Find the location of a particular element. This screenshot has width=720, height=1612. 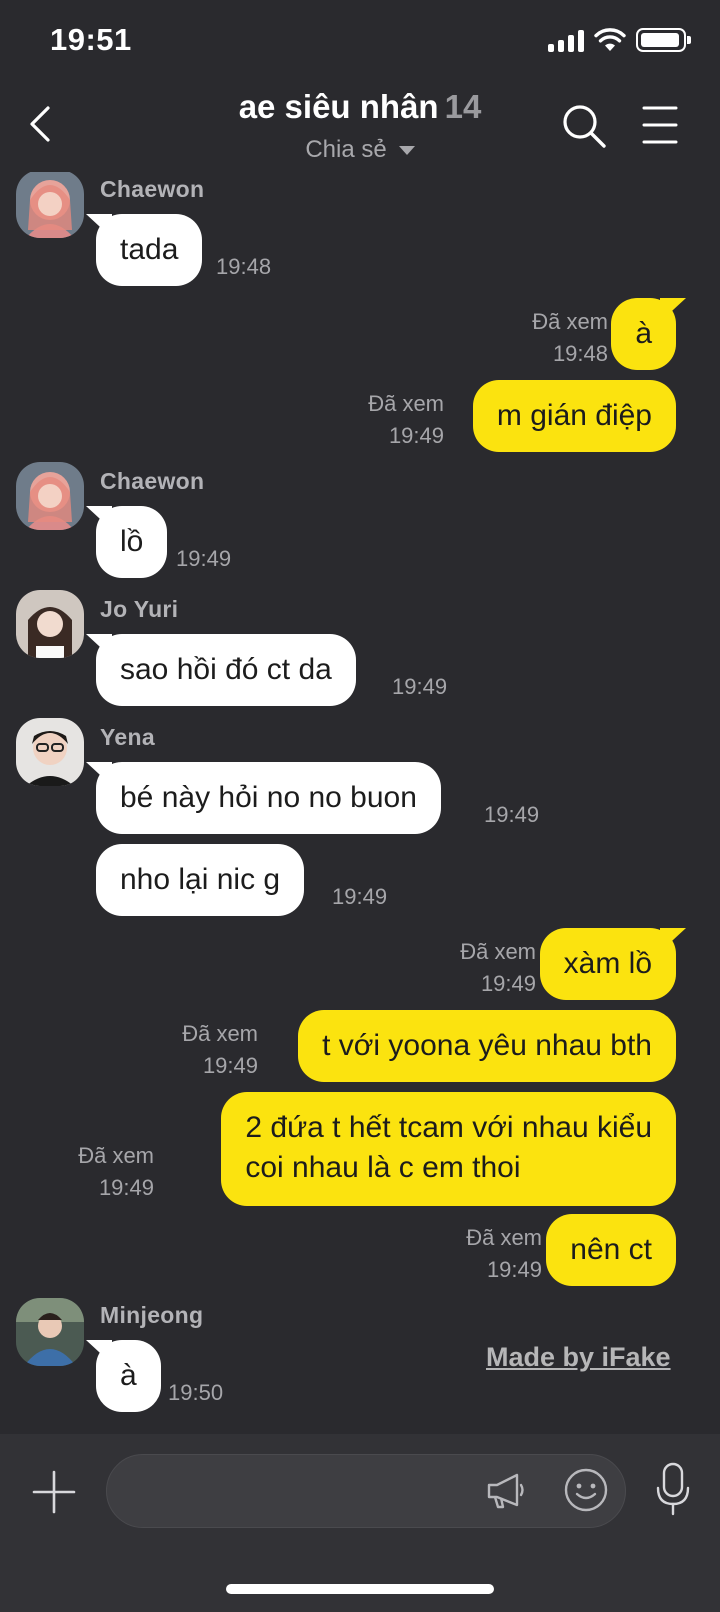

message-text: m gián điệp is located at coordinates (574, 415).